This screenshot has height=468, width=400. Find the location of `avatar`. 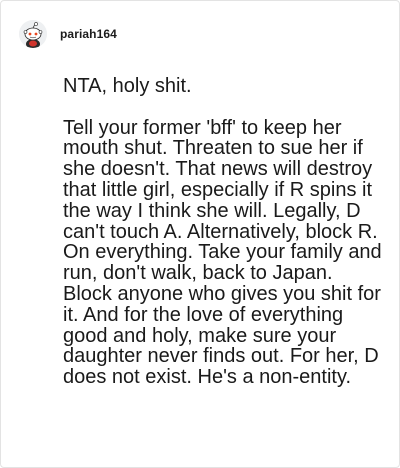

avatar is located at coordinates (33, 34).